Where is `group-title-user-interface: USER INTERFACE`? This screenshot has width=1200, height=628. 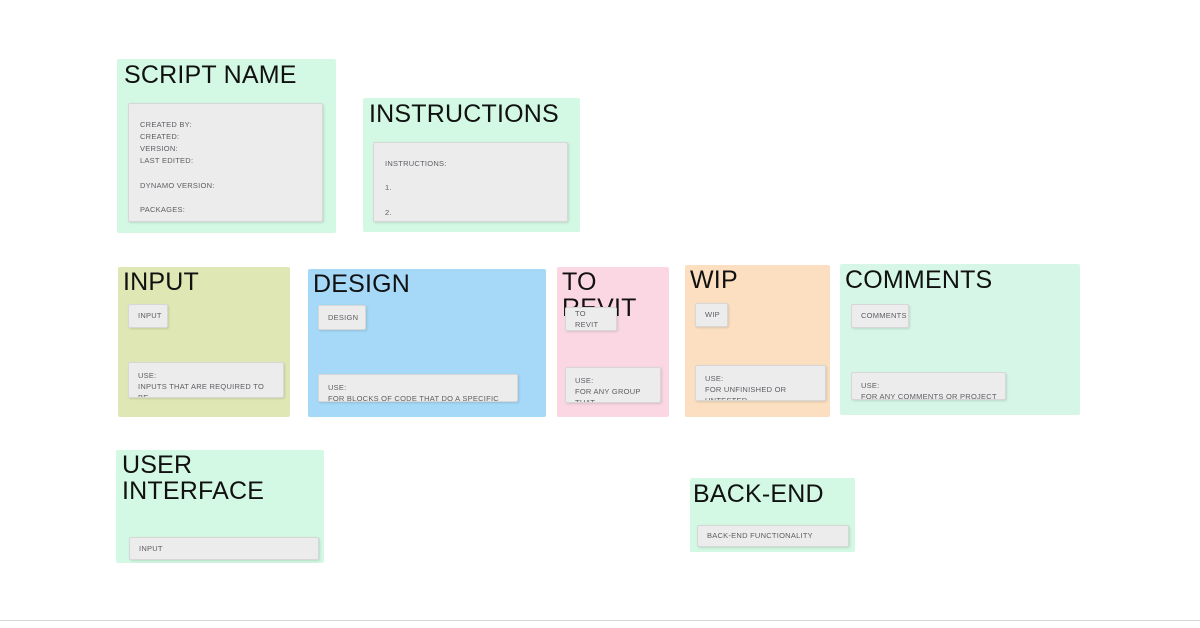
group-title-user-interface: USER INTERFACE is located at coordinates (193, 478).